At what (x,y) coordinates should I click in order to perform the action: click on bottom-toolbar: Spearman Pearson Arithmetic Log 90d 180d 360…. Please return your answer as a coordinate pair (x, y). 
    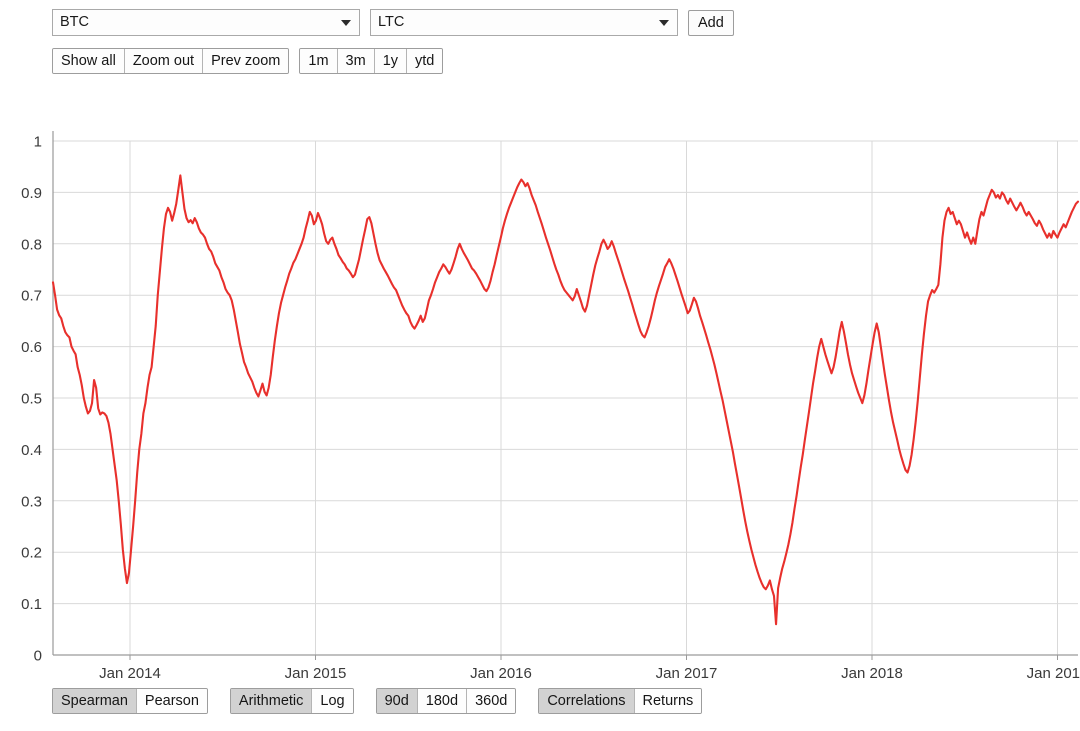
    Looking at the image, I should click on (351, 701).